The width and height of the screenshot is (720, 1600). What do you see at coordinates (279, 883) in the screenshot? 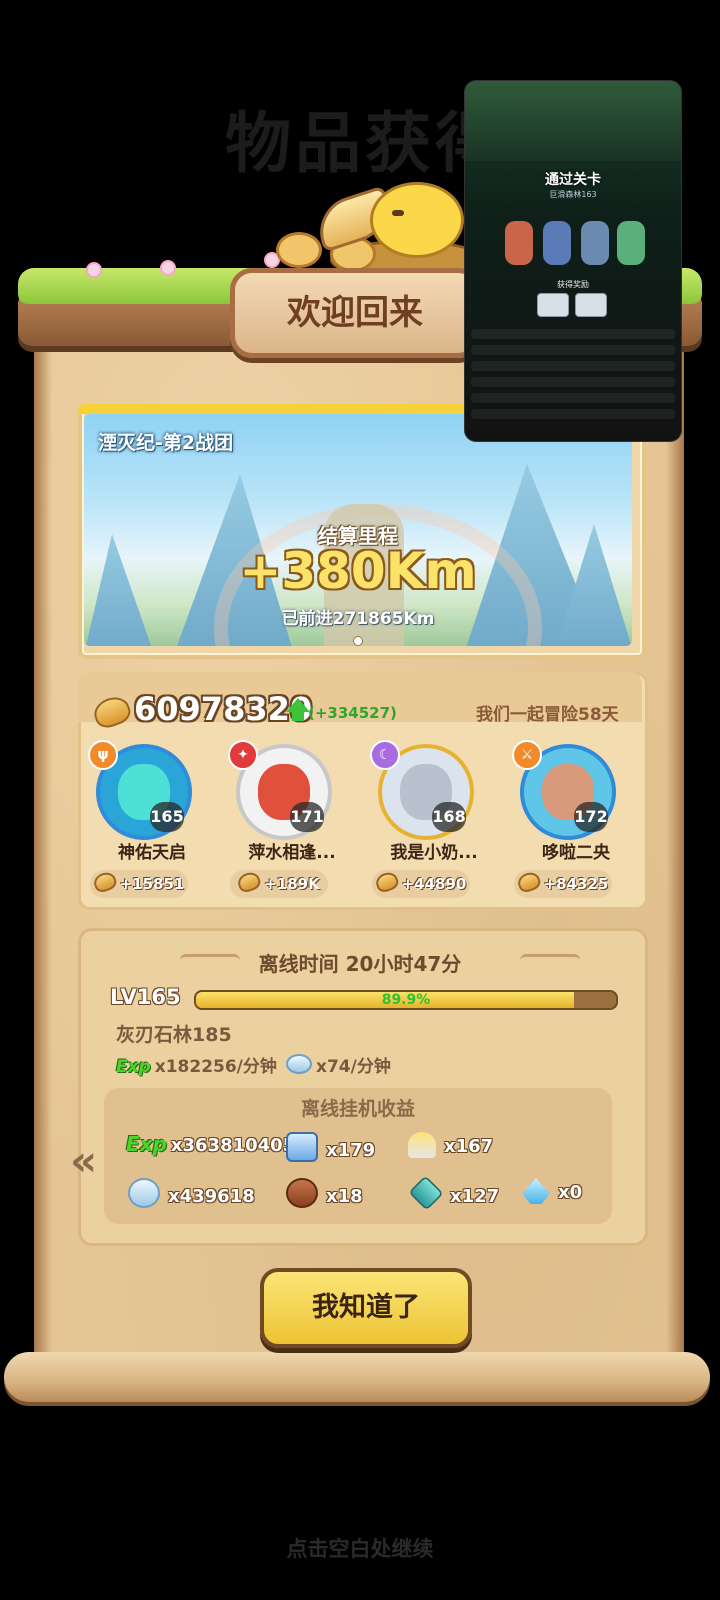
I see `hero-gain: +189K` at bounding box center [279, 883].